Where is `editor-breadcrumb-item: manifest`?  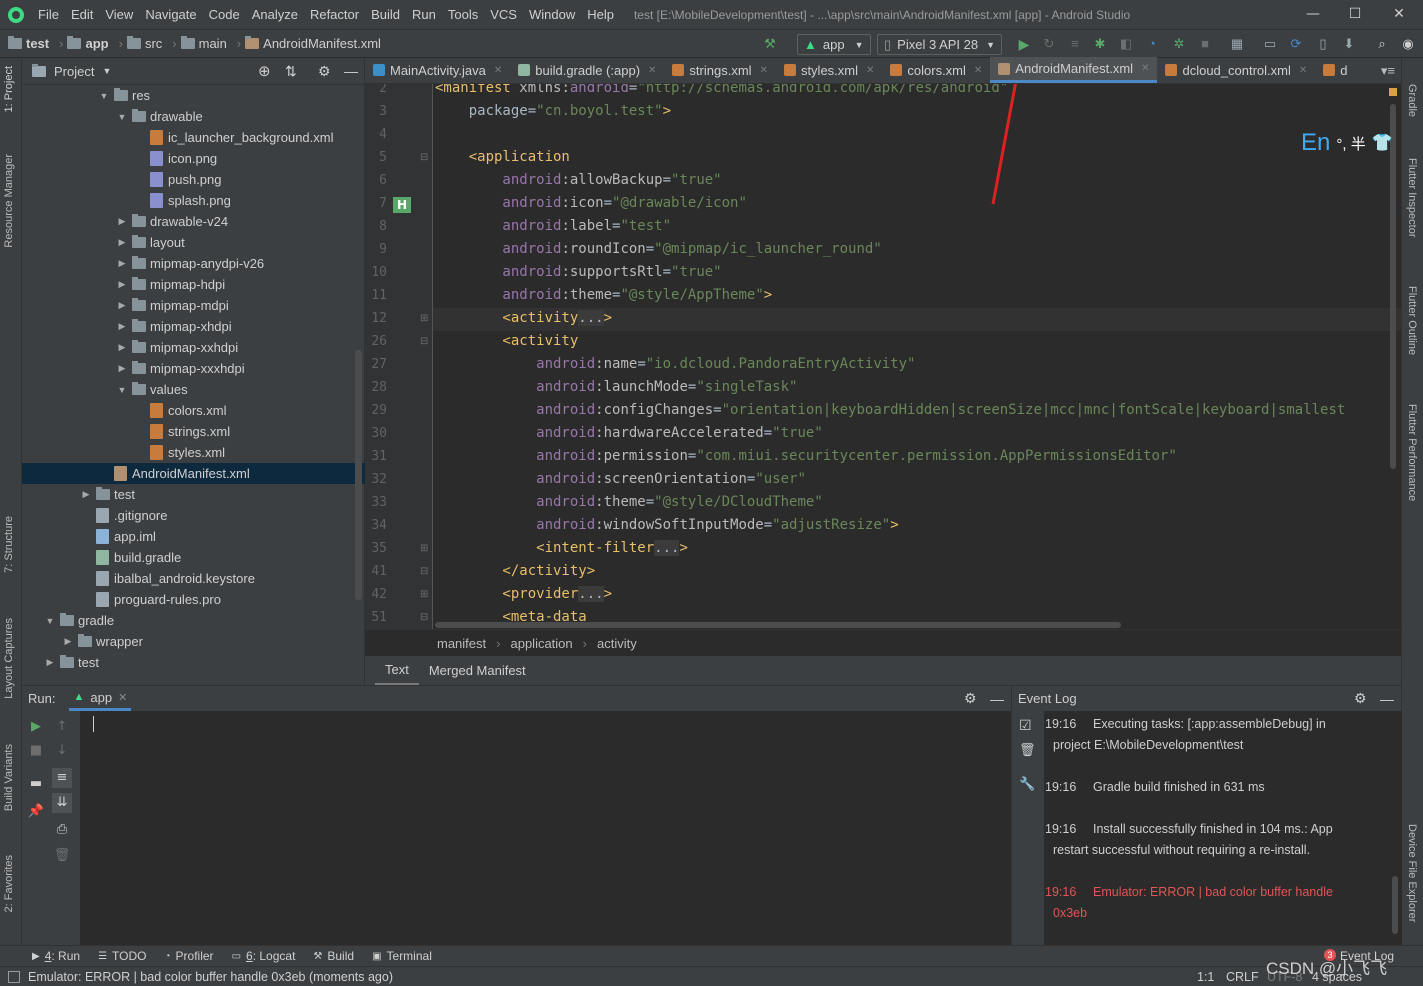 editor-breadcrumb-item: manifest is located at coordinates (461, 643).